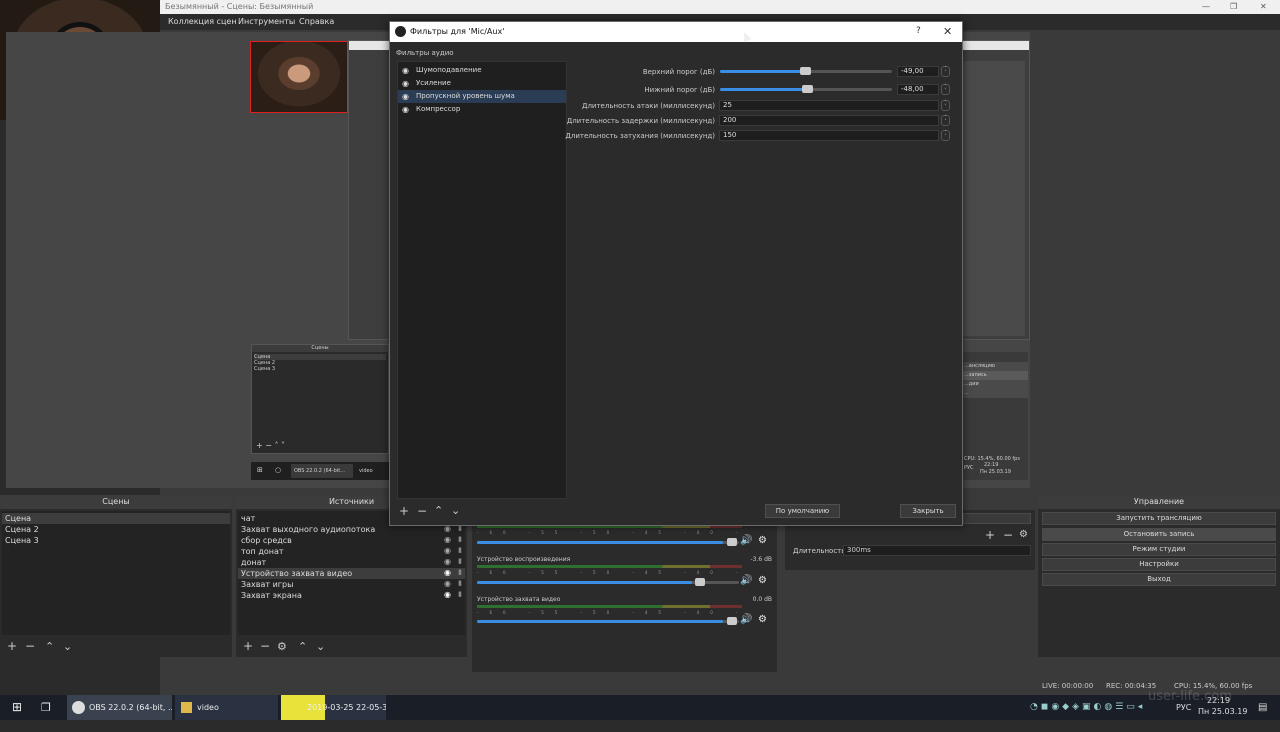 Image resolution: width=1280 pixels, height=732 pixels. Describe the element at coordinates (482, 96) in the screenshot. I see `filter-item: ◉ Пропускной уровень шума` at that location.